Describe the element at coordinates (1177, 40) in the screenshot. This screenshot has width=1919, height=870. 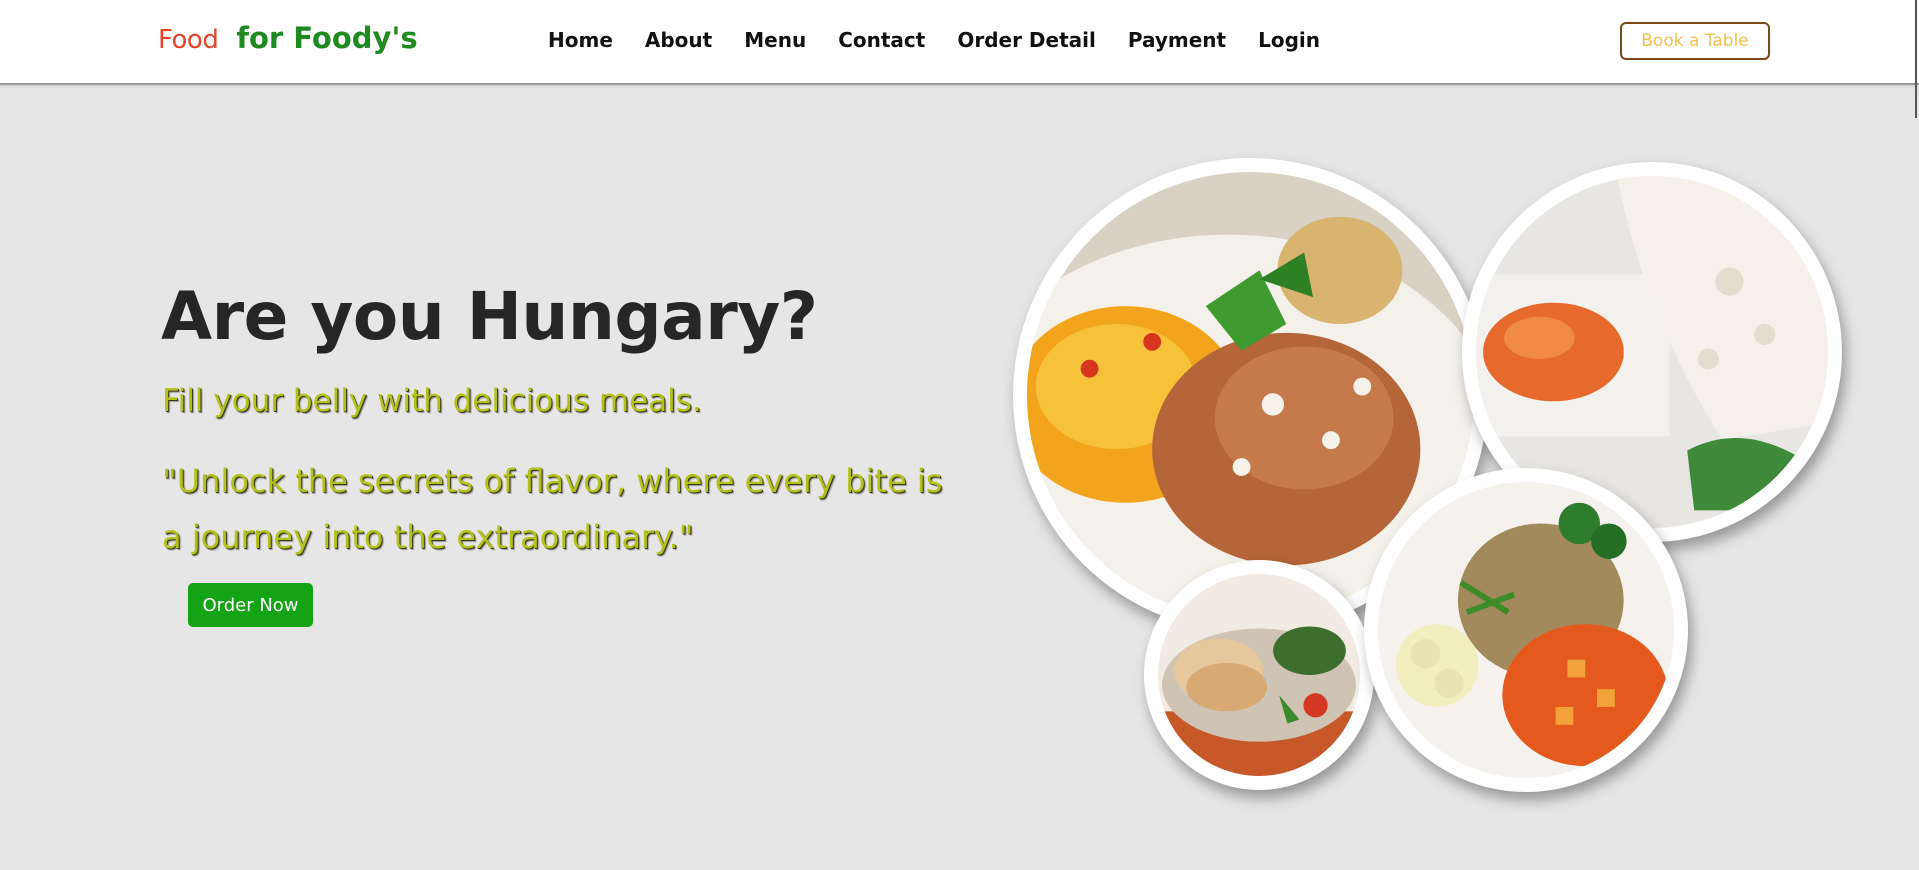
I see `nav-payment: Payment` at that location.